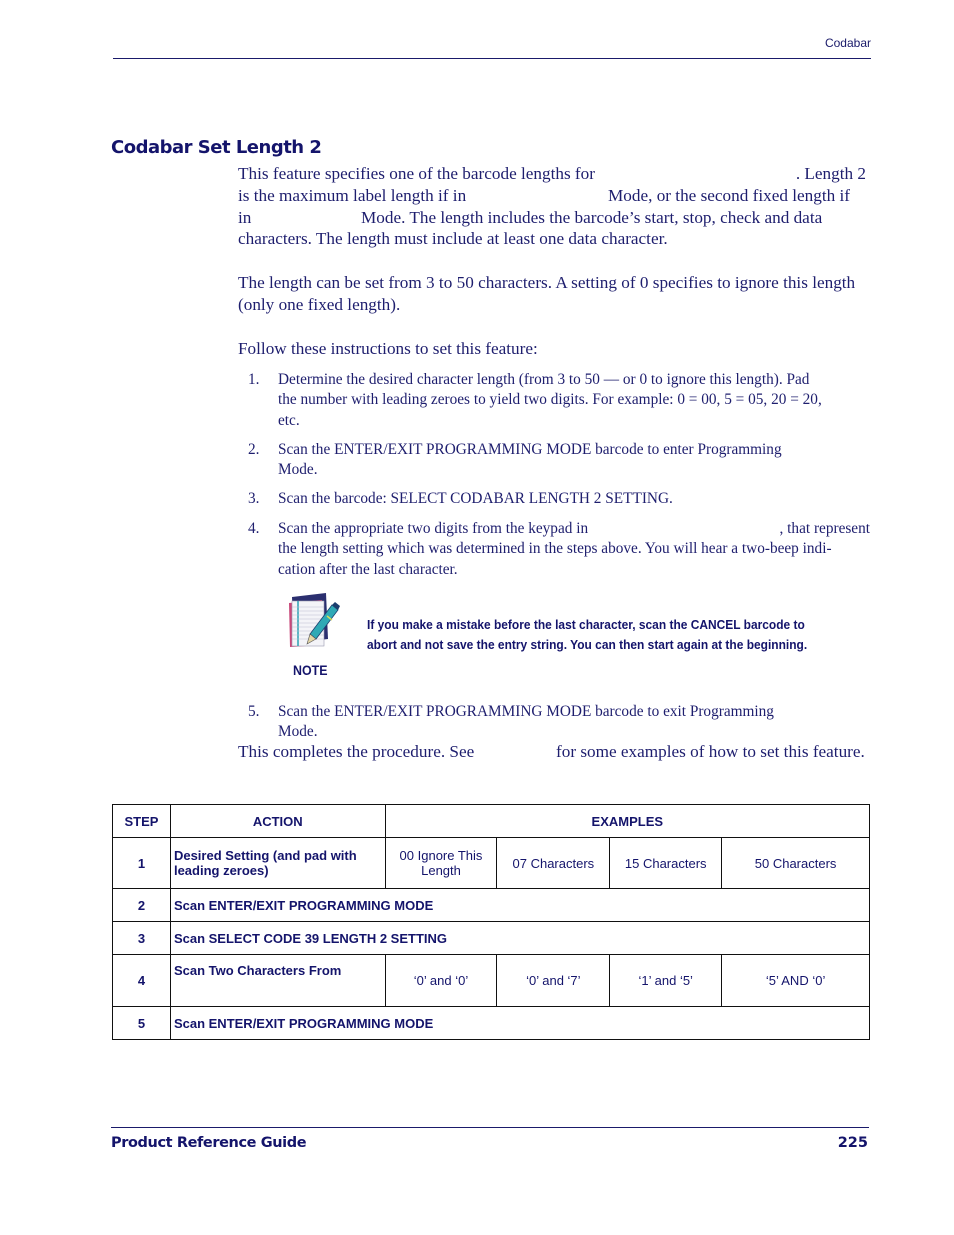 The width and height of the screenshot is (954, 1235). What do you see at coordinates (356, 751) in the screenshot?
I see `completion-text: This completes the procedure. See` at bounding box center [356, 751].